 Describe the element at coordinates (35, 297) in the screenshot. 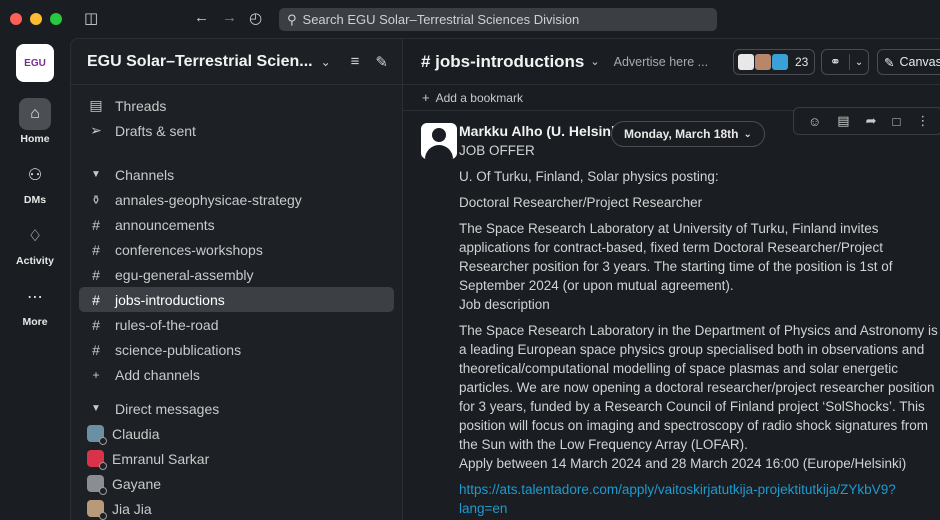

I see `more-icon: ⋯` at that location.